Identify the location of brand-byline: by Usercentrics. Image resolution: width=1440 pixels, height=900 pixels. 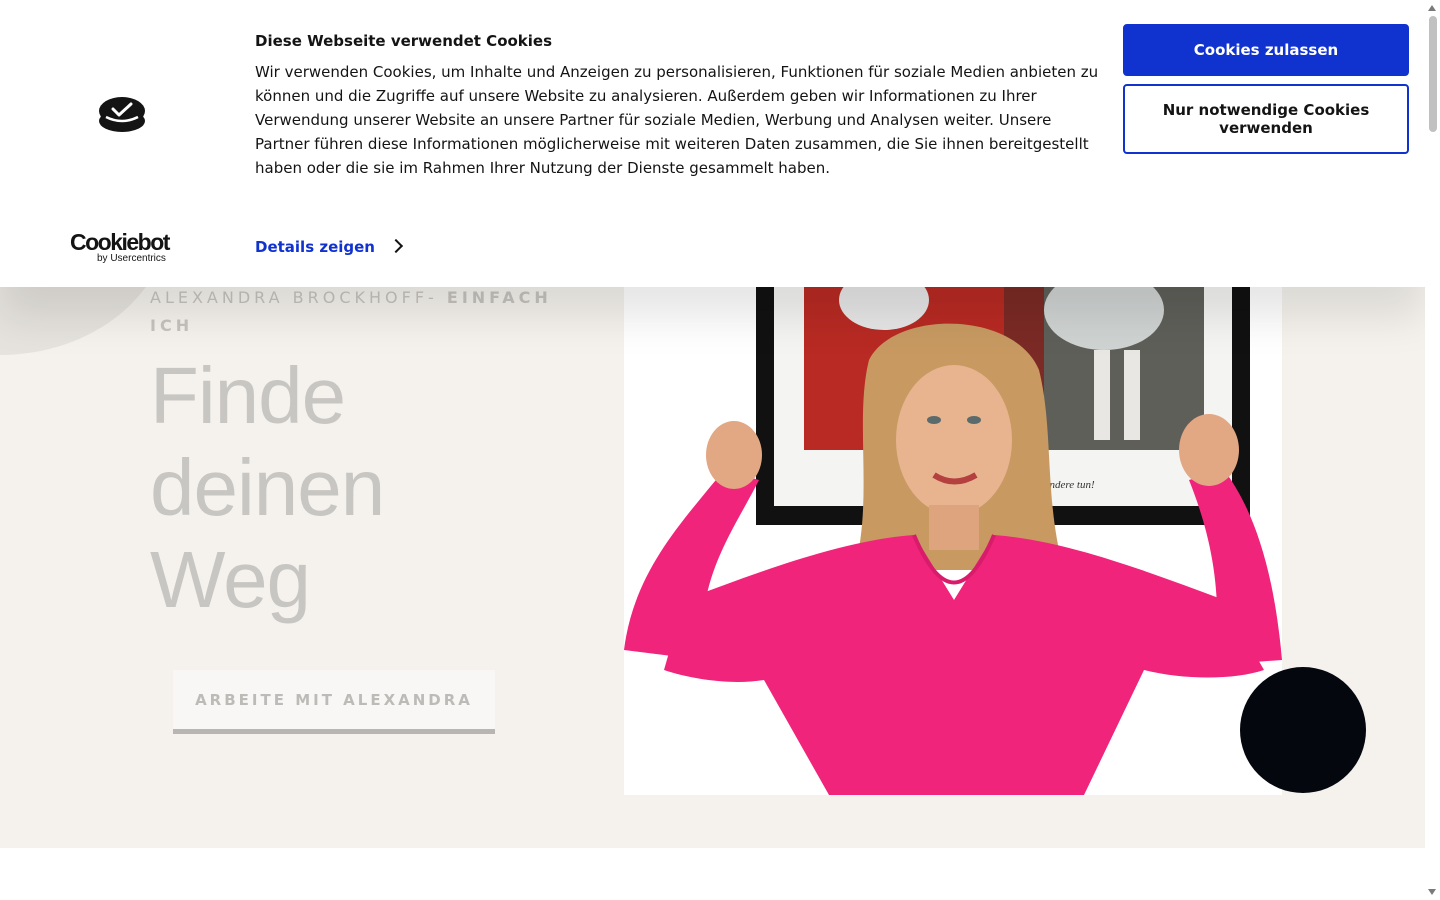
(131, 258).